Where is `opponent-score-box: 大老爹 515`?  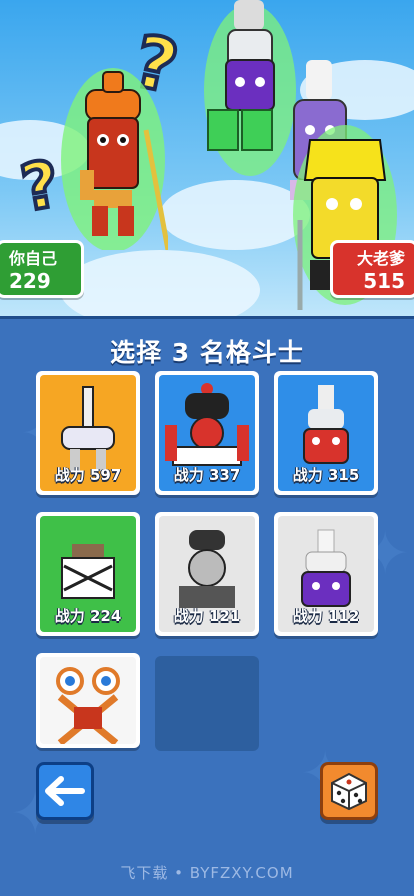
opponent-score-box: 大老爹 515 is located at coordinates (372, 269).